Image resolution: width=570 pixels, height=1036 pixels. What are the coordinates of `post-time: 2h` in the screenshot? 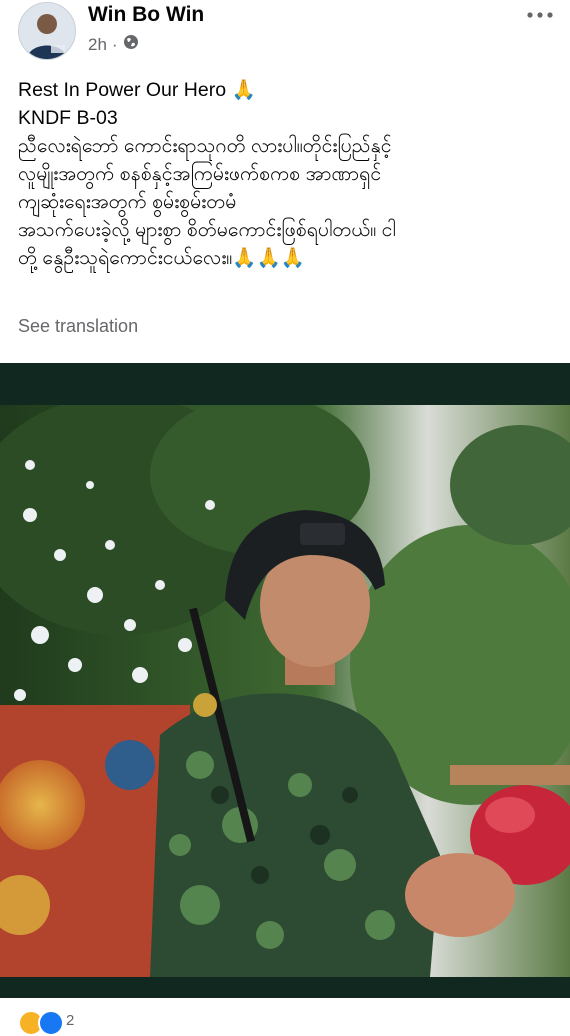 It's located at (97, 45).